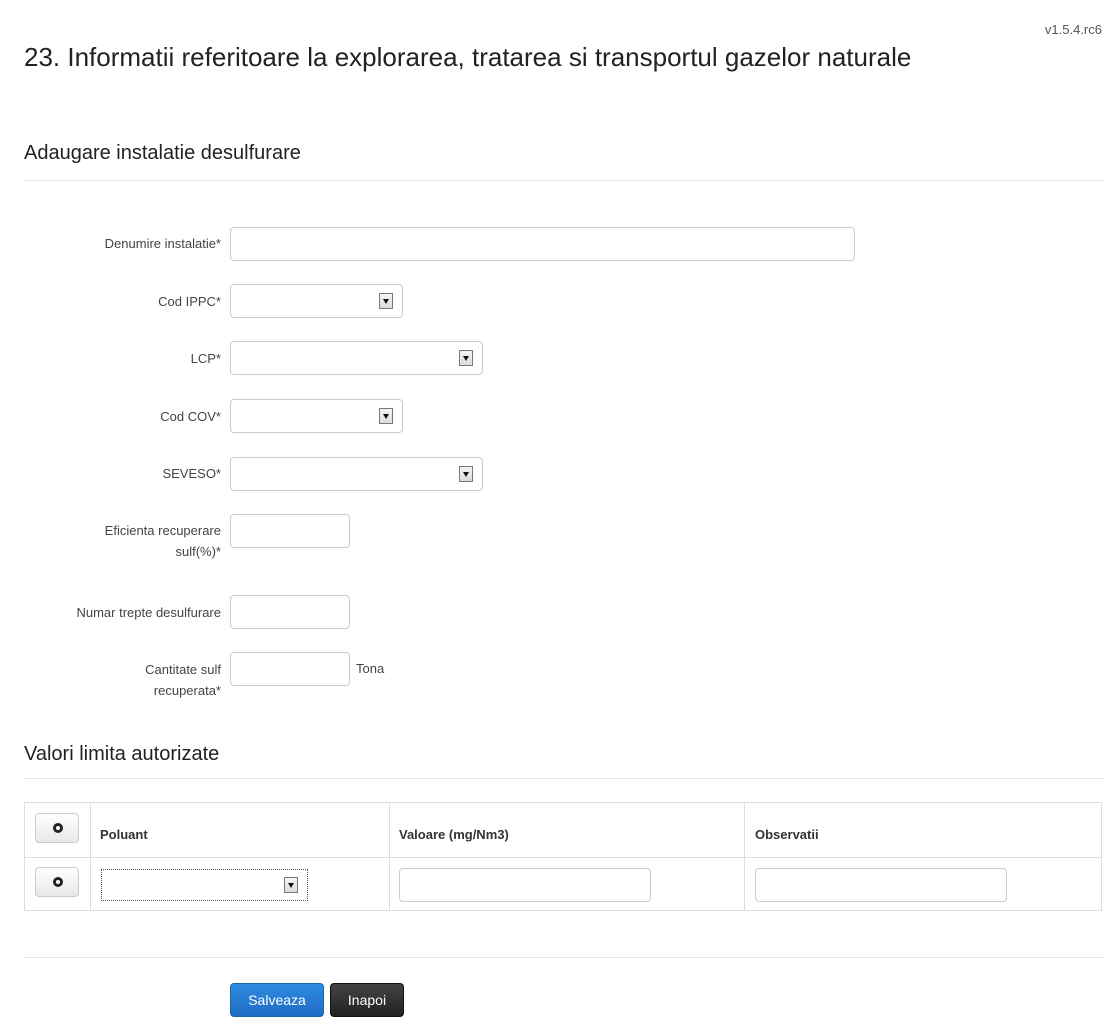  I want to click on eficienta-label-line2: sulf(%)*, so click(198, 551).